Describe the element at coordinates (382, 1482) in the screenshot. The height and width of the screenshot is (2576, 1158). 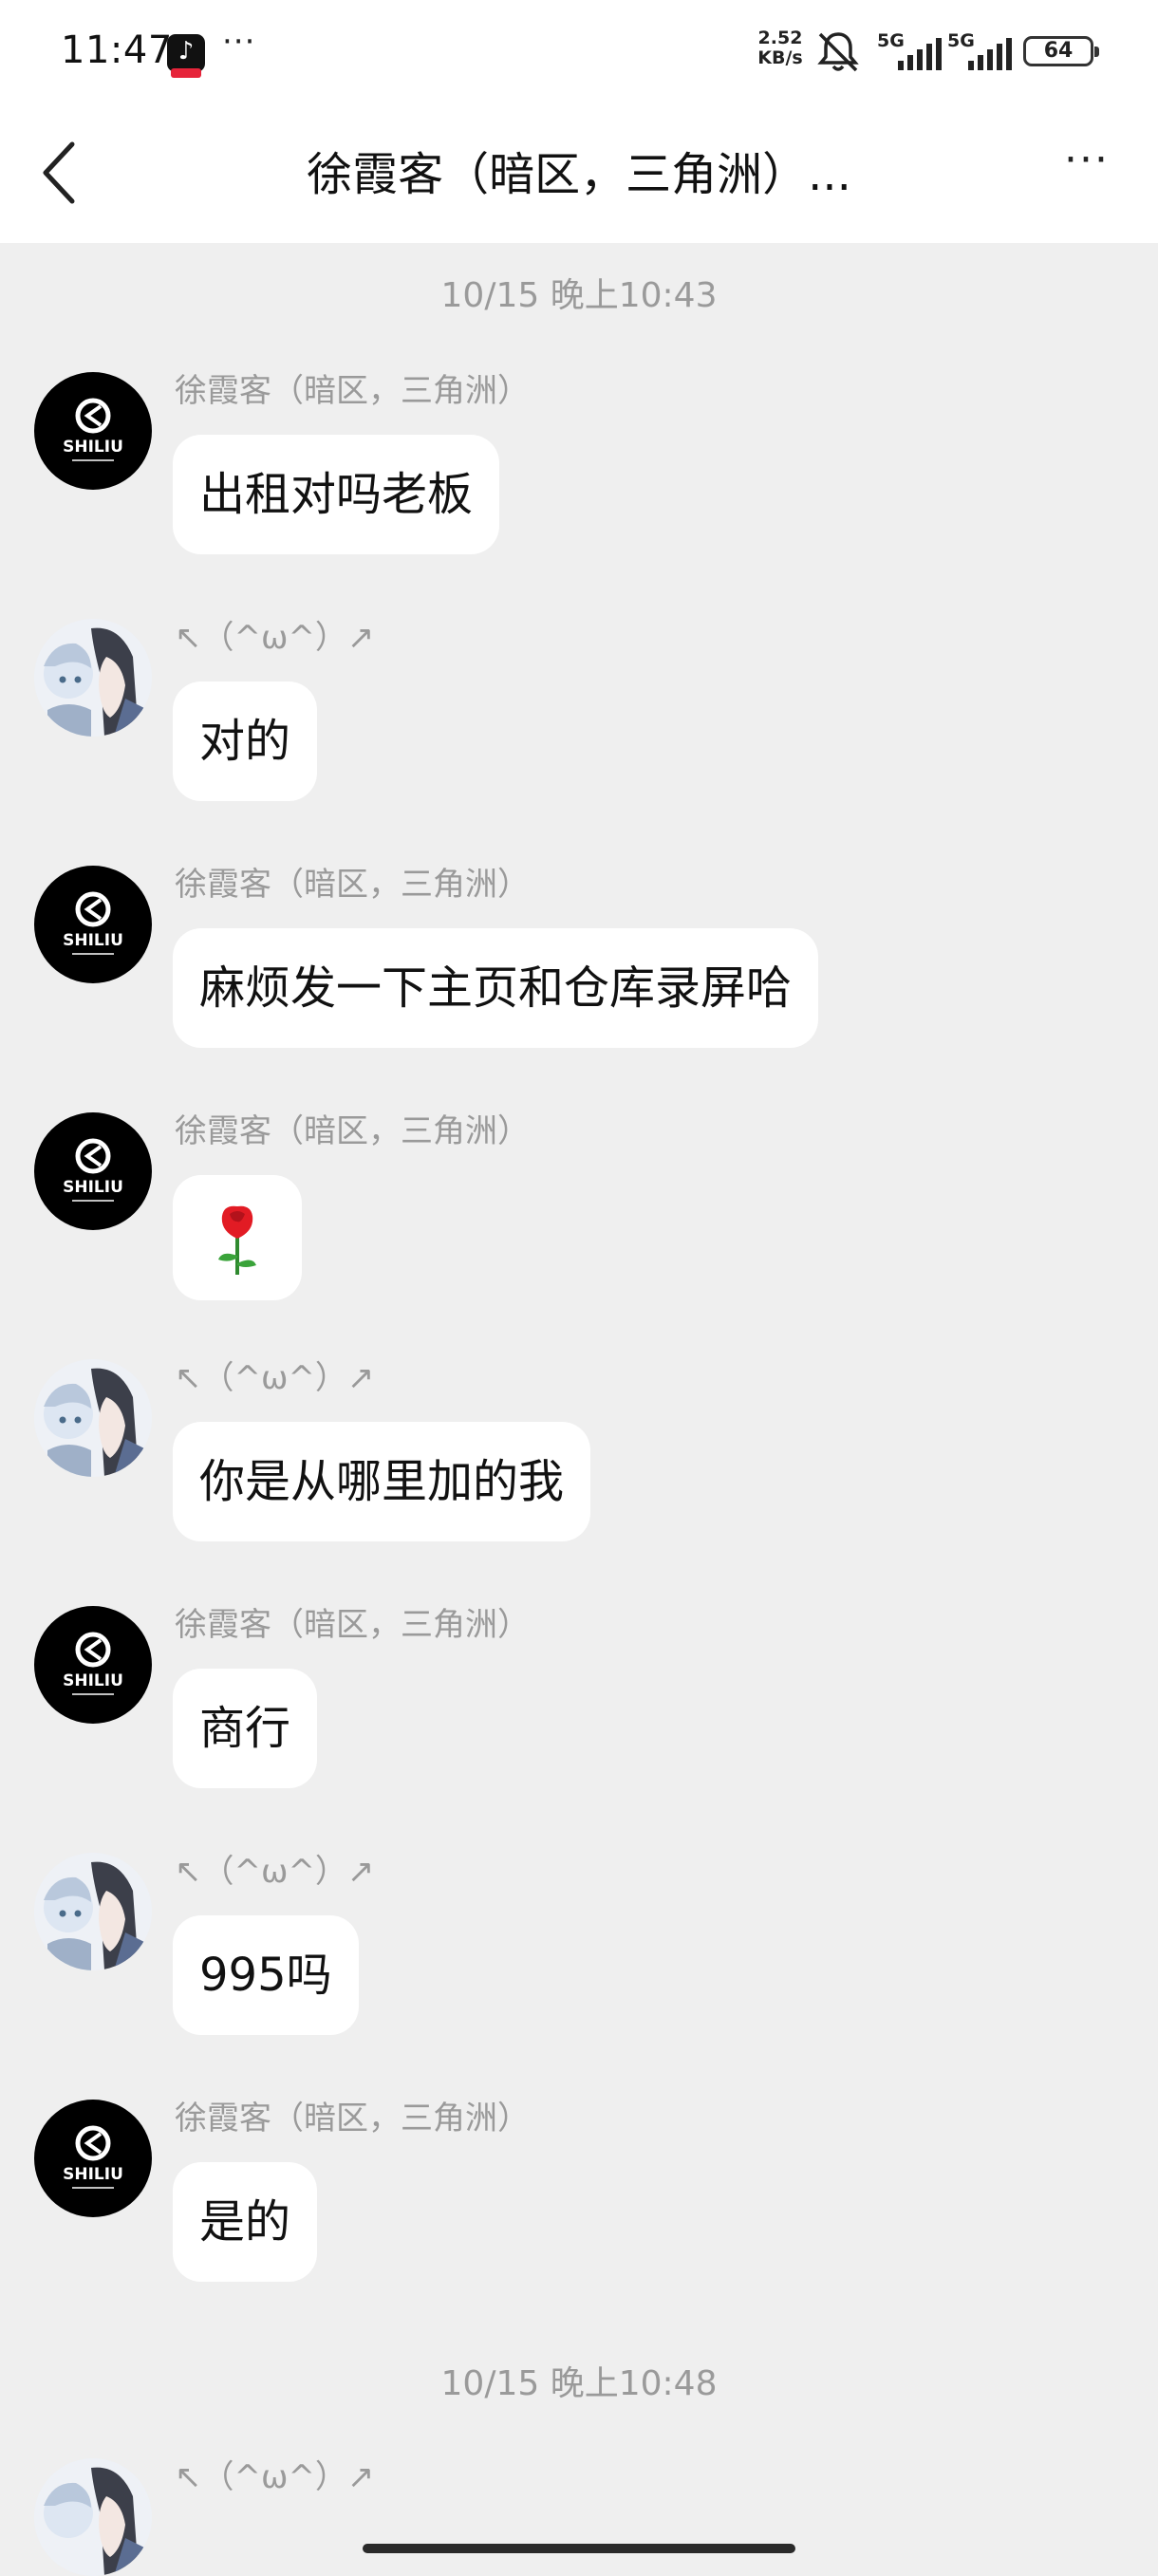
I see `message-bubble: 你是从哪里加的我` at that location.